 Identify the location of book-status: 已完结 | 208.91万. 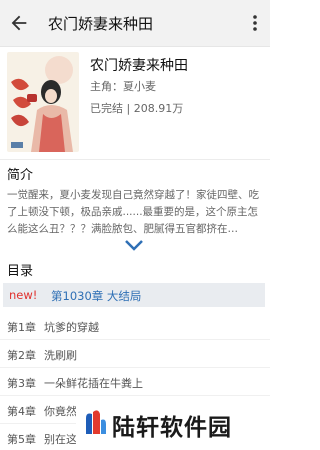
(137, 108).